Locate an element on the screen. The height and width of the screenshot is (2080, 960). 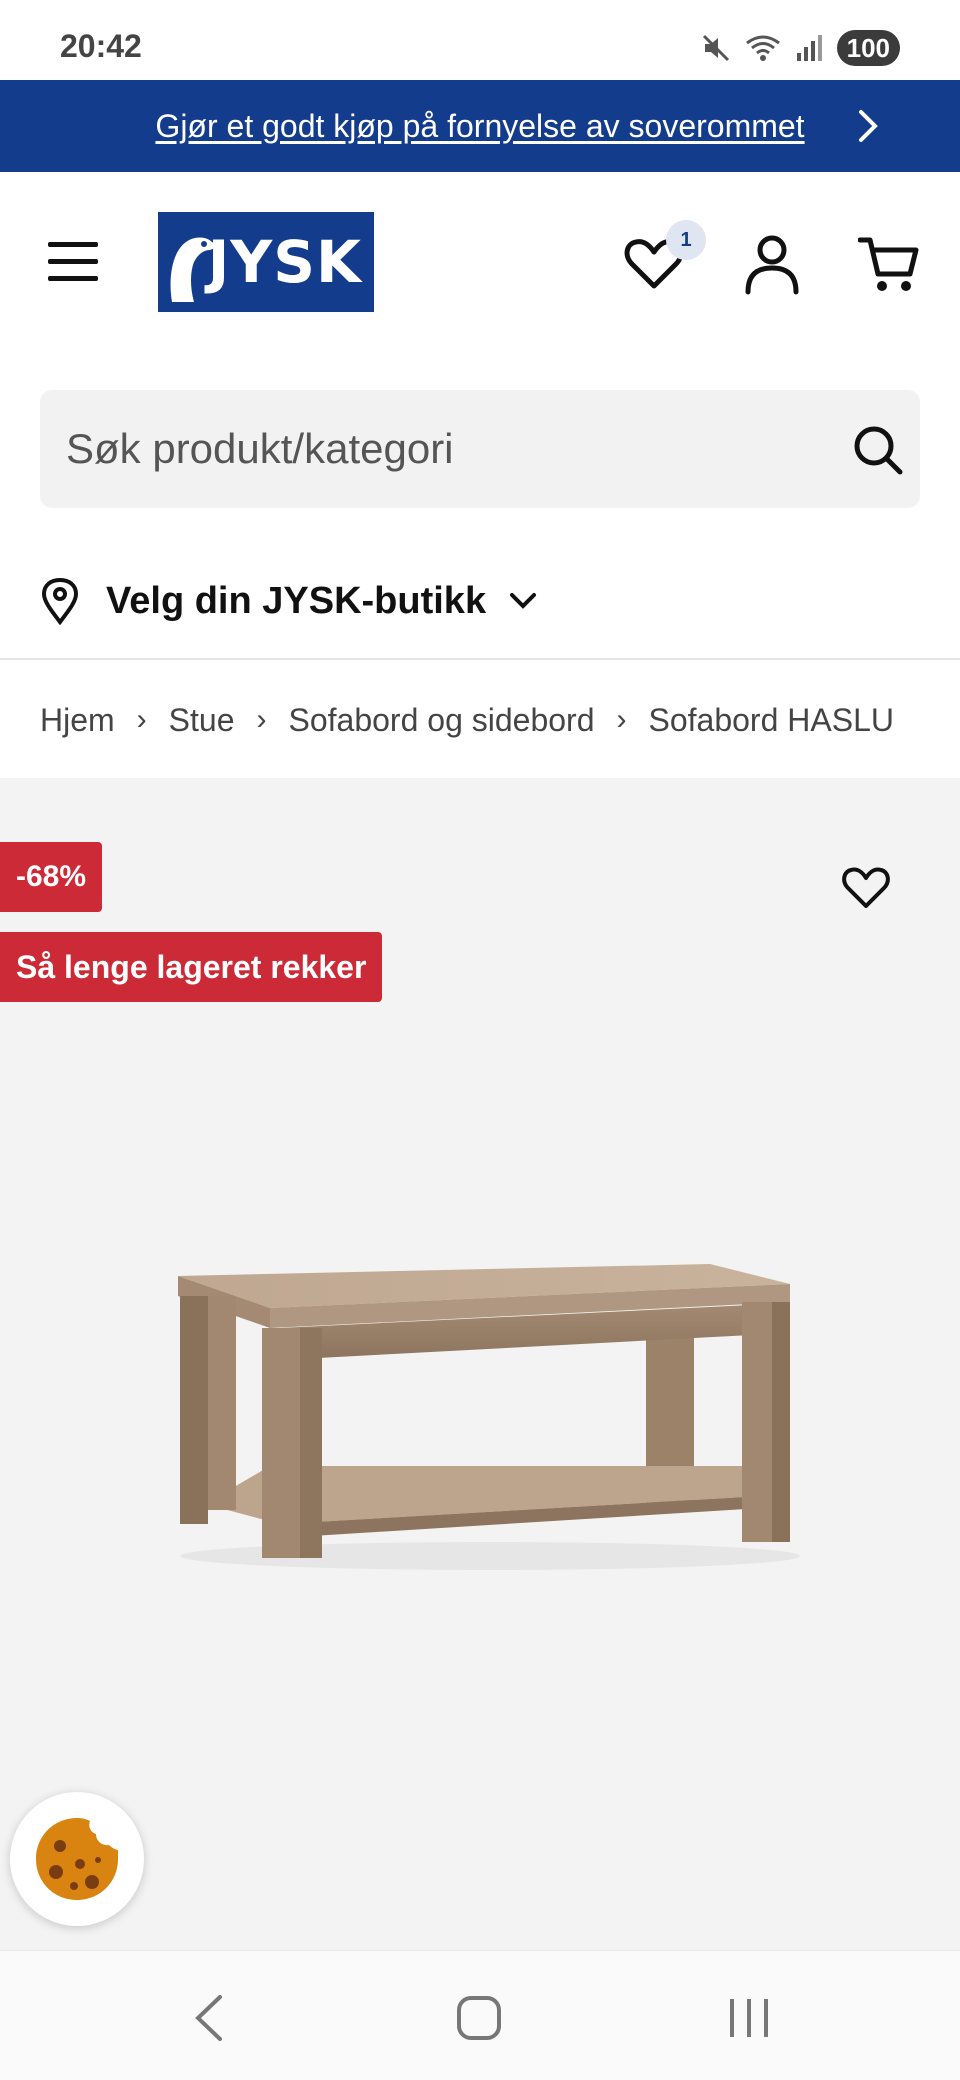
jysk-logo: JYSK is located at coordinates (266, 262).